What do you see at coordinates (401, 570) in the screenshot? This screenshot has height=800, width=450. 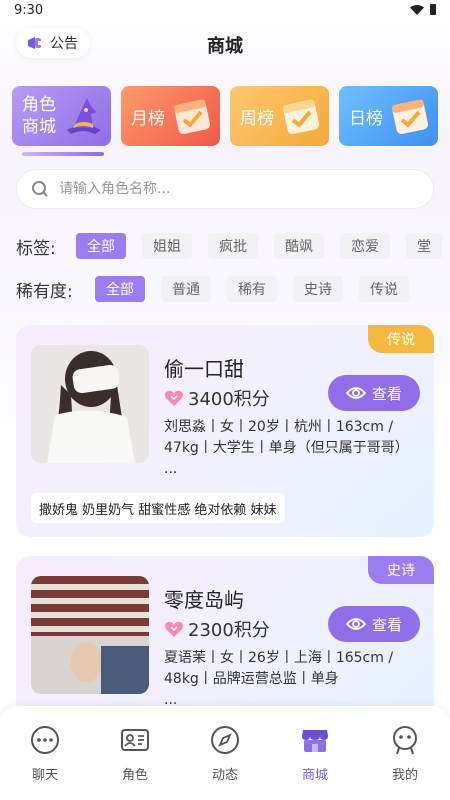 I see `rarity-badge: 史诗` at bounding box center [401, 570].